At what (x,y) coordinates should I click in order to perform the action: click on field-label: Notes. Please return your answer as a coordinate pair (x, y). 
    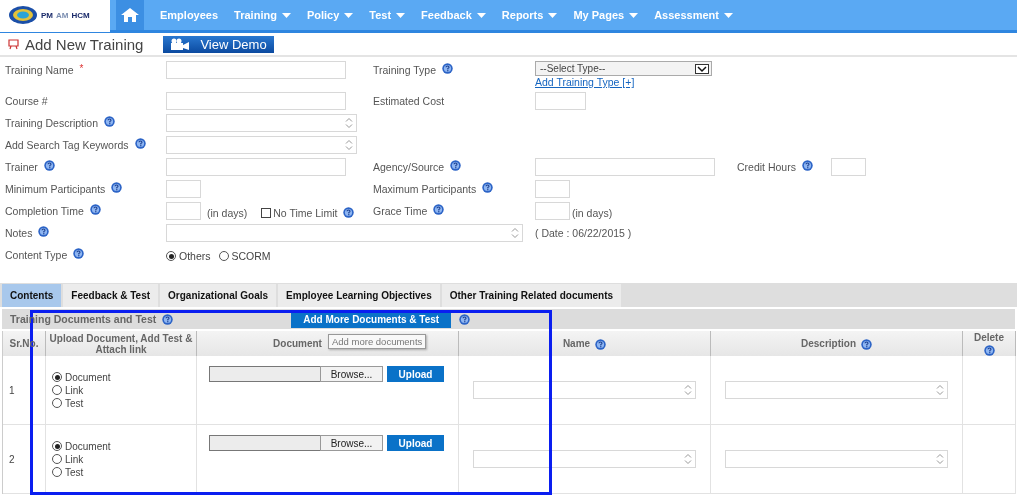
    Looking at the image, I should click on (19, 232).